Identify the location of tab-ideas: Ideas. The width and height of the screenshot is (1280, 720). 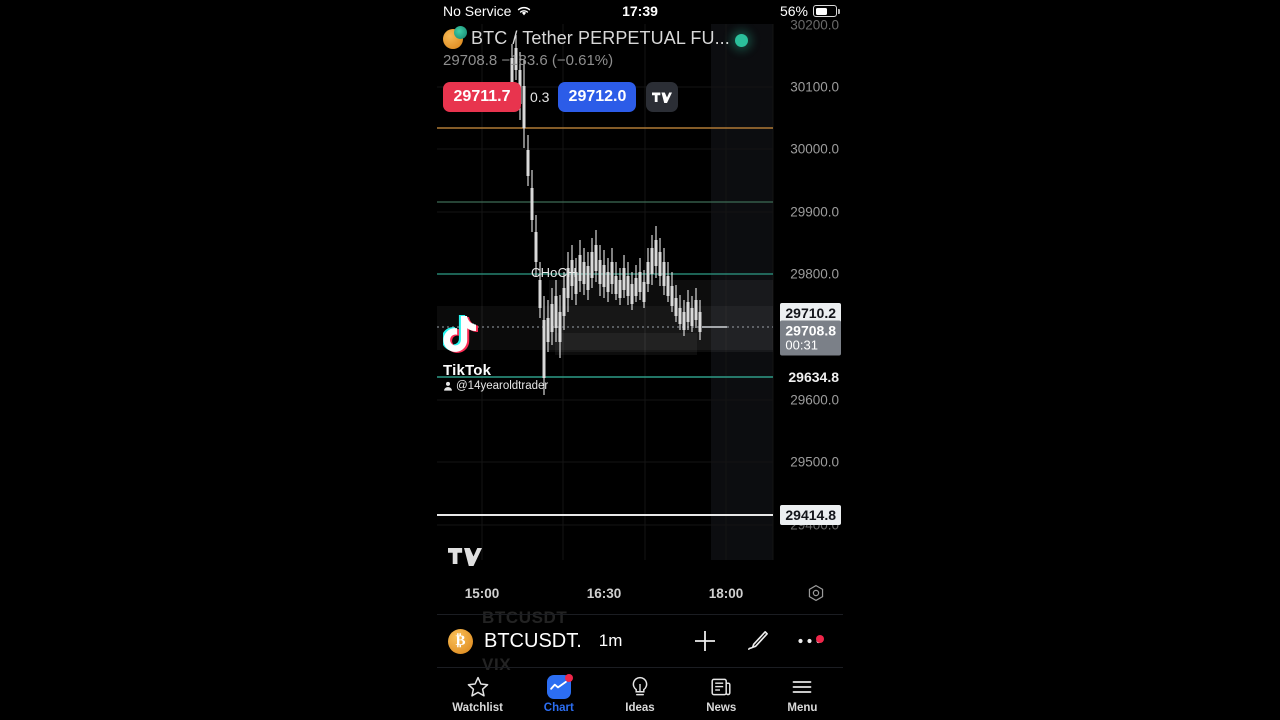
(639, 694).